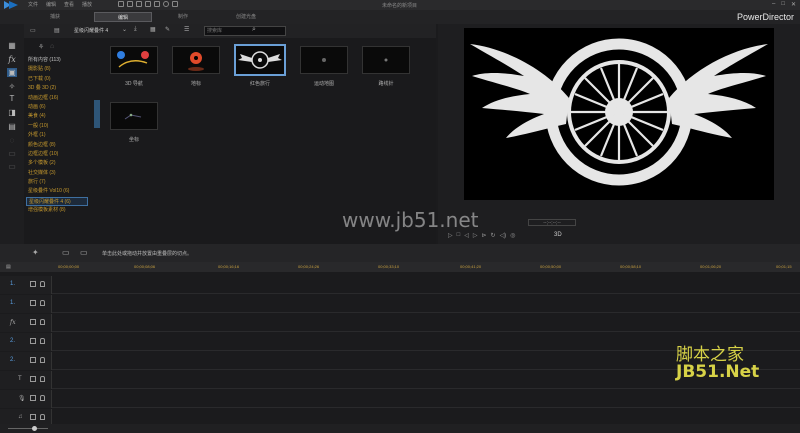 This screenshot has width=800, height=433. What do you see at coordinates (57, 154) in the screenshot?
I see `list-item: 边框边框 (10)` at bounding box center [57, 154].